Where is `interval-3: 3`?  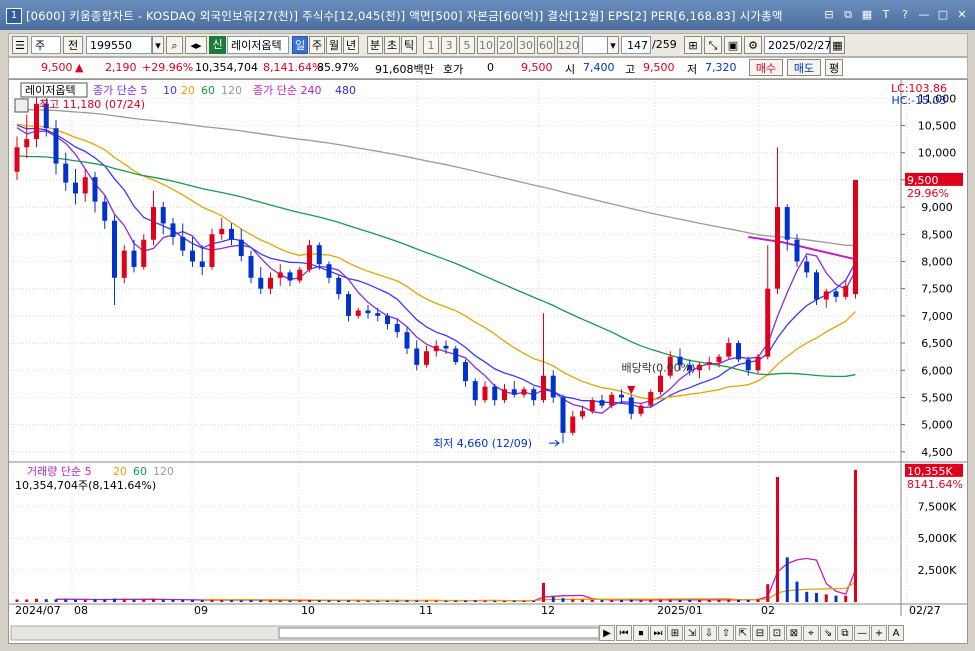
interval-3: 3 is located at coordinates (449, 45).